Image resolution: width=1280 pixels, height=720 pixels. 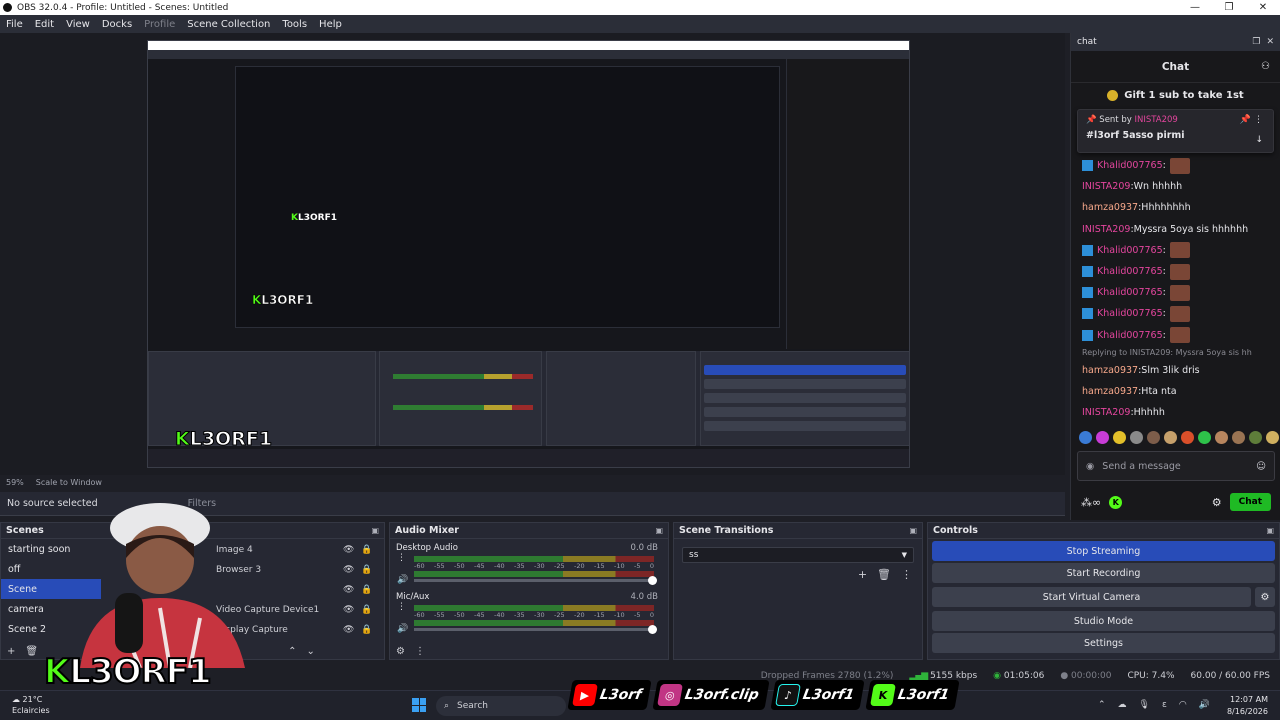 What do you see at coordinates (1091, 502) in the screenshot?
I see `points-icon: ⁂∞` at bounding box center [1091, 502].